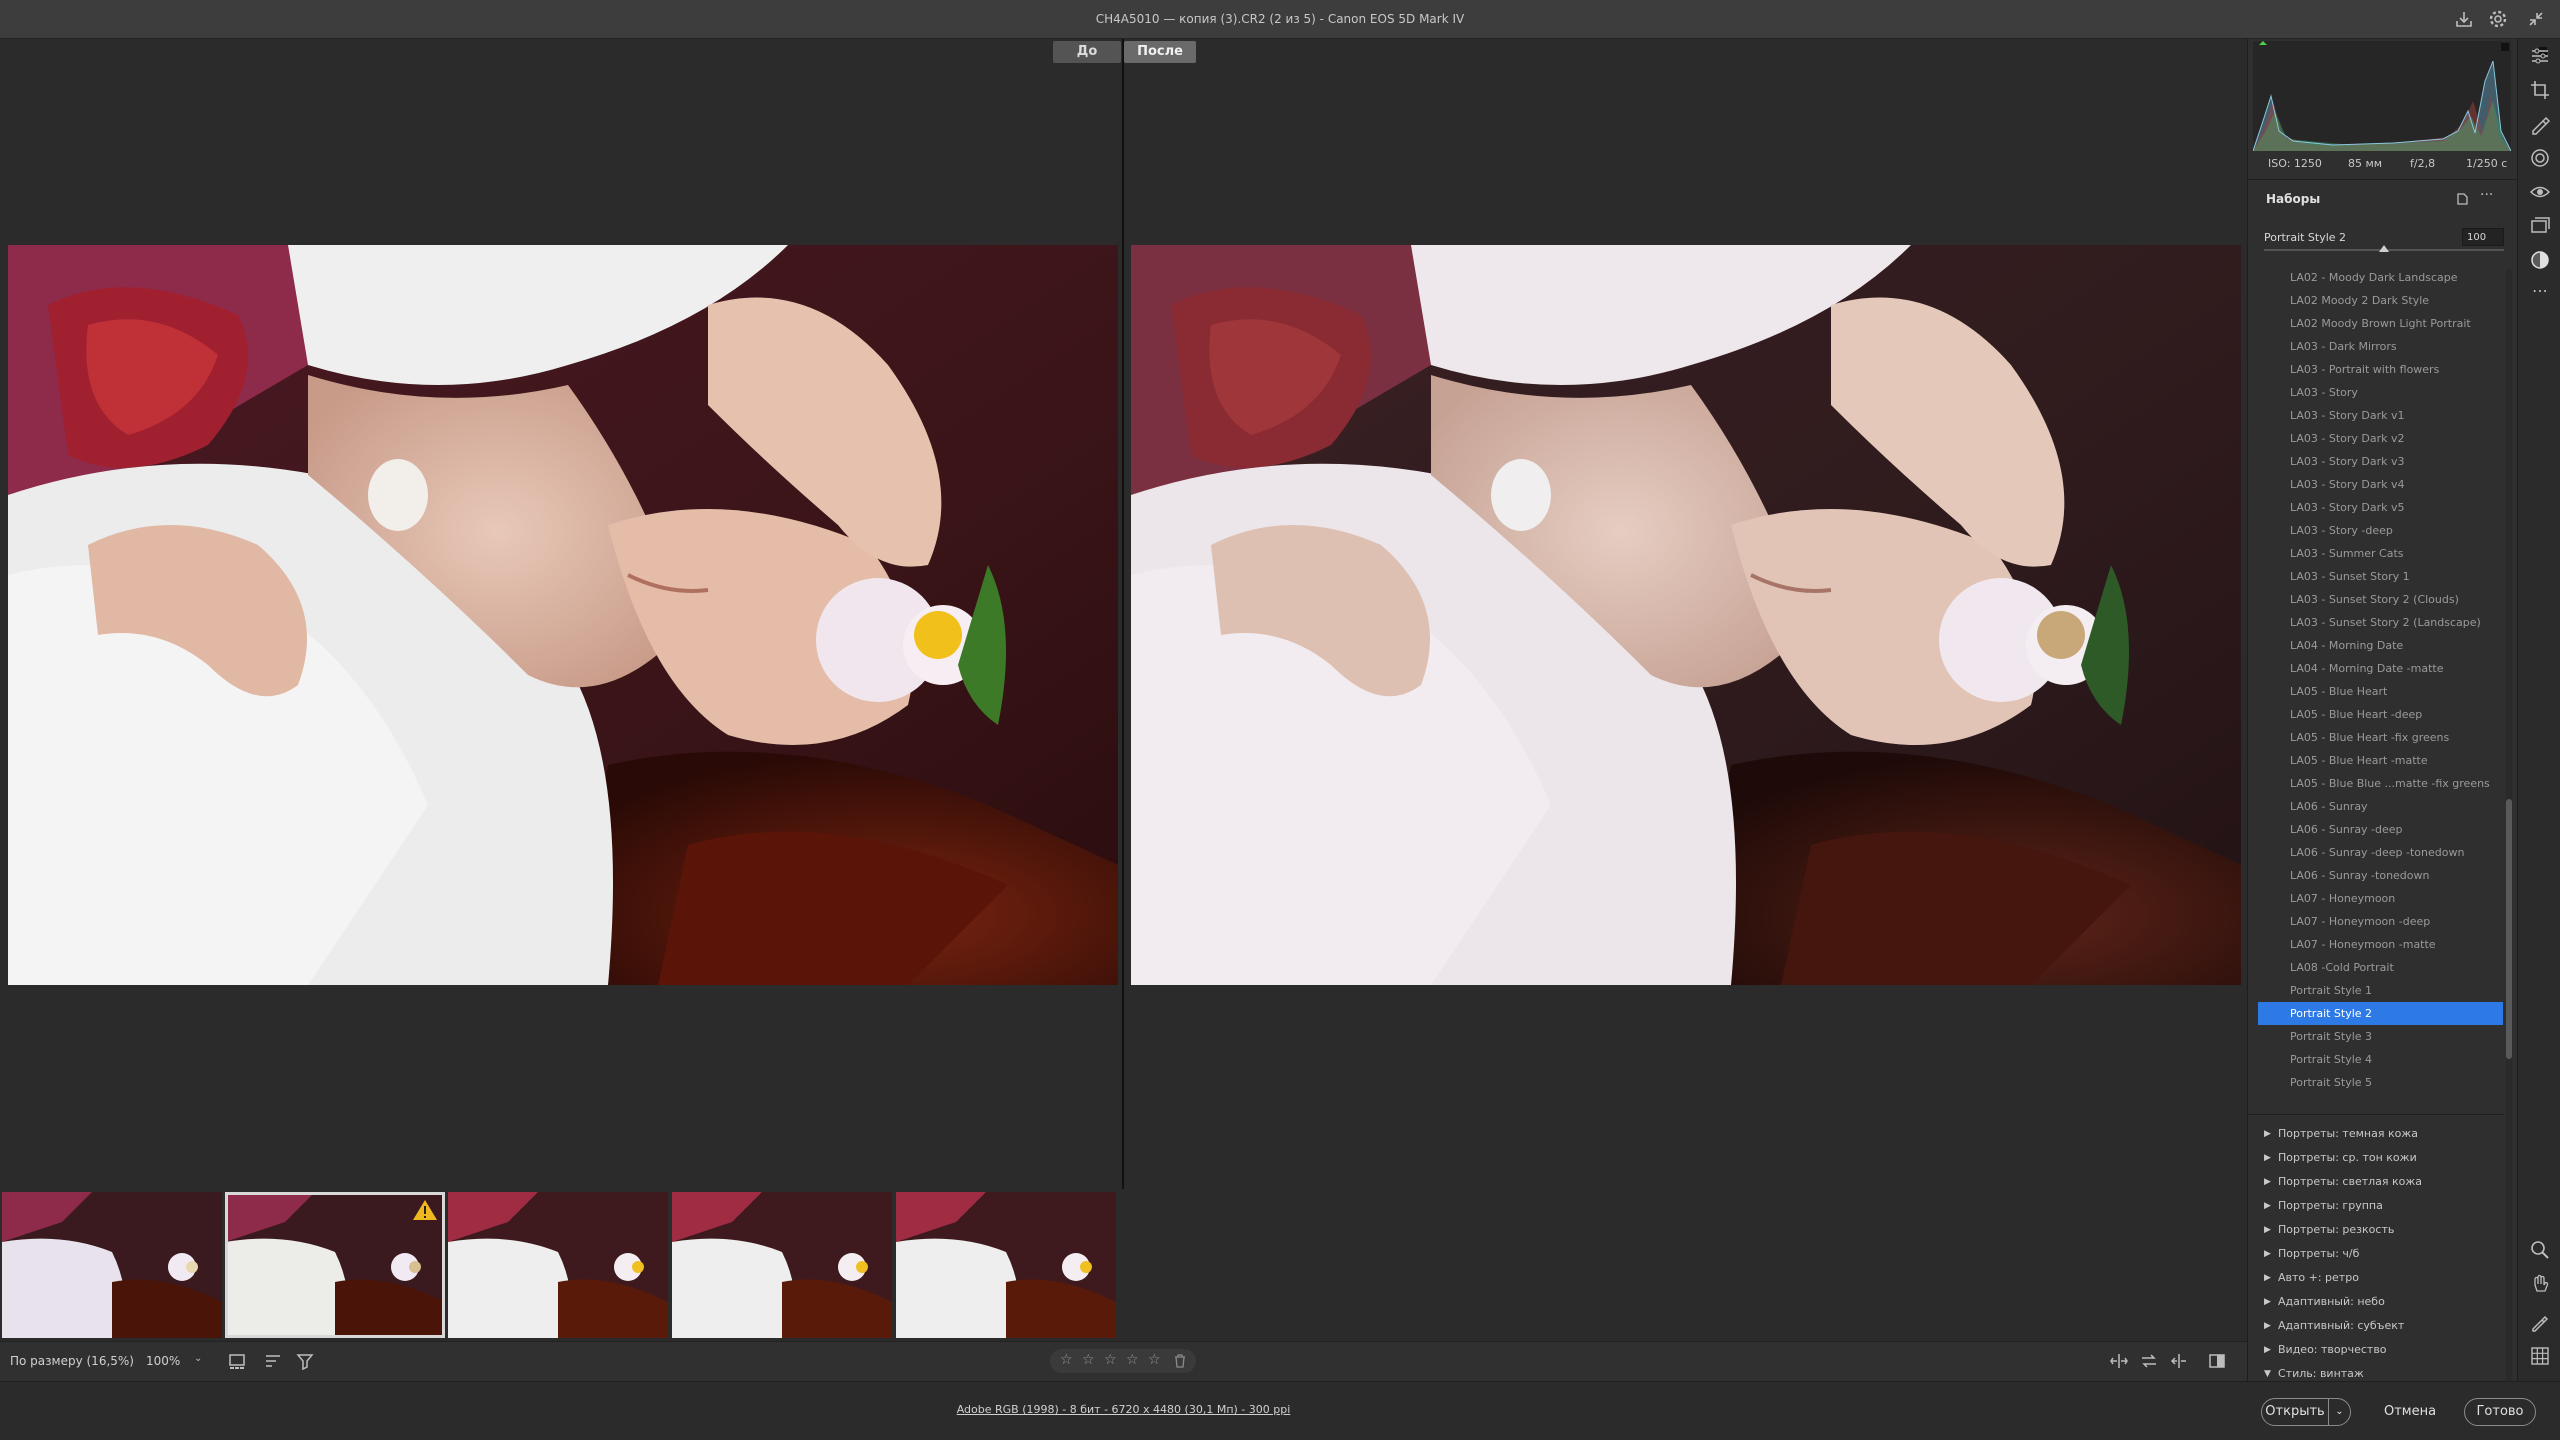 Image resolution: width=2560 pixels, height=1440 pixels. Describe the element at coordinates (72, 1361) in the screenshot. I see `fit-zoom-button: По размеру (16,5%)` at that location.